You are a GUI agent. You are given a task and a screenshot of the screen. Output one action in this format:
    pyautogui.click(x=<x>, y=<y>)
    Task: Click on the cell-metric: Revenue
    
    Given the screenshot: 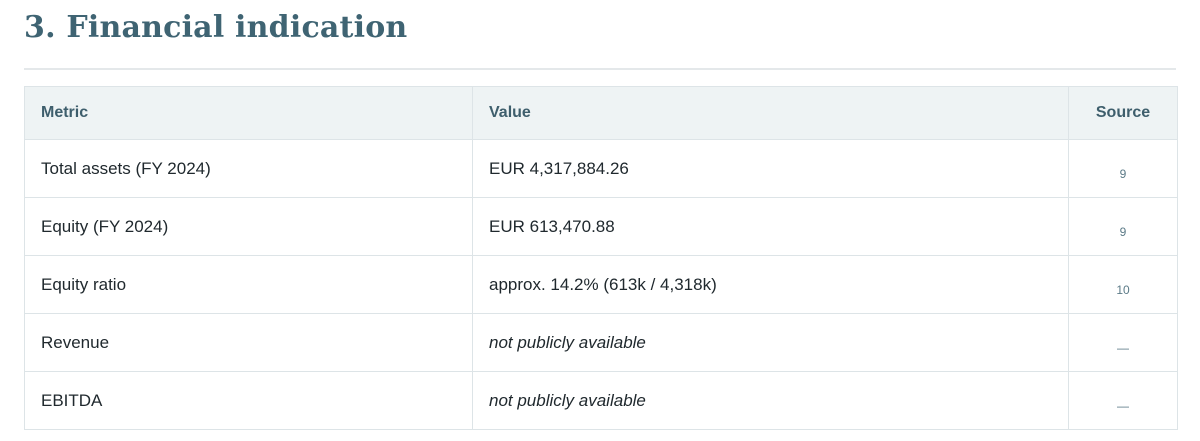 What is the action you would take?
    pyautogui.click(x=248, y=342)
    